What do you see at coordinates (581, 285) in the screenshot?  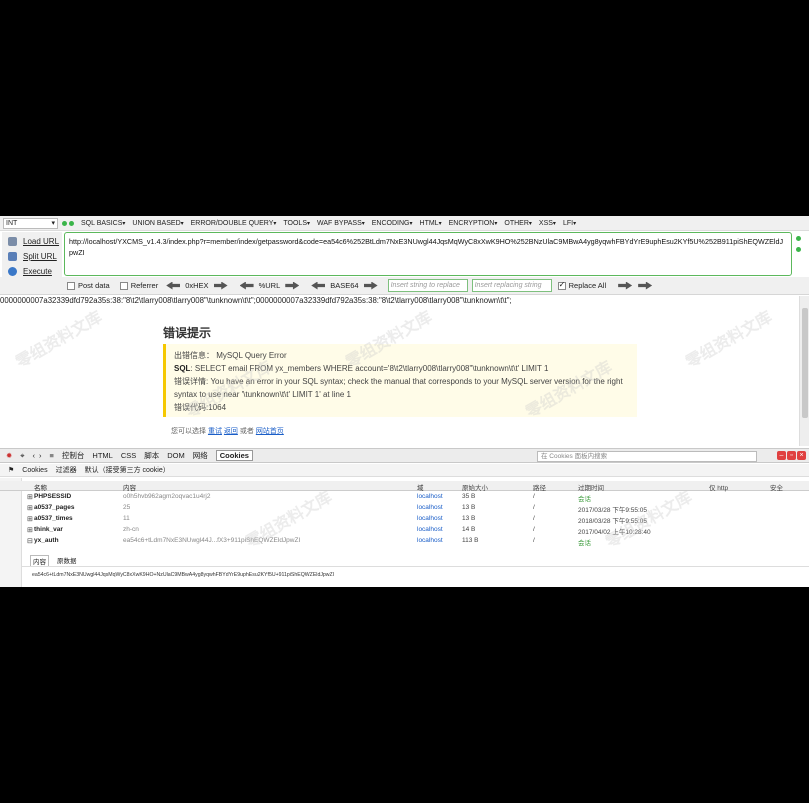 I see `replace-all-toggle: Replace All` at bounding box center [581, 285].